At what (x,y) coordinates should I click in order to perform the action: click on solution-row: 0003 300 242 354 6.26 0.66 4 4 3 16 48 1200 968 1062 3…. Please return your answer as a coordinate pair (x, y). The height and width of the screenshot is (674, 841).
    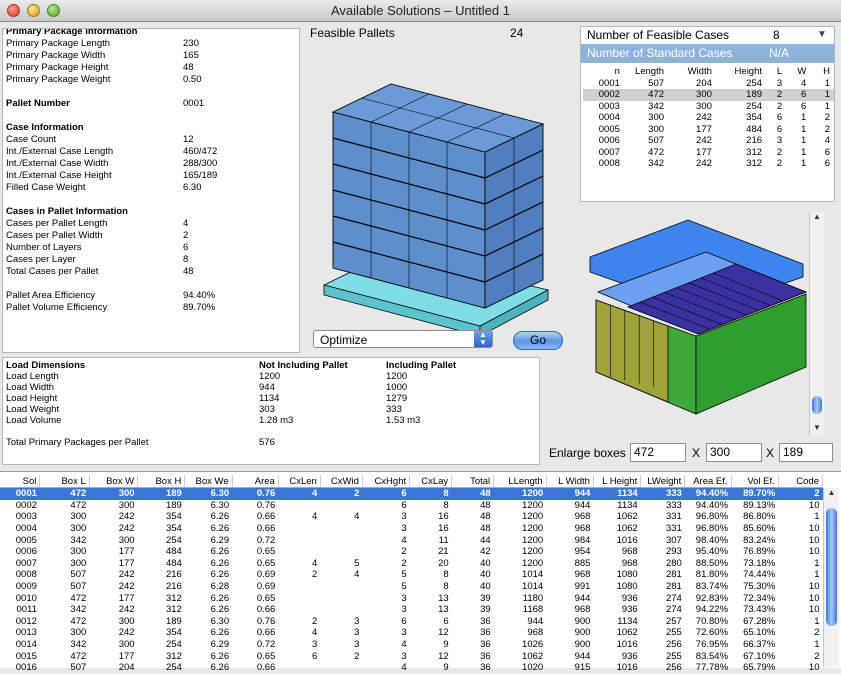
    Looking at the image, I should click on (411, 517).